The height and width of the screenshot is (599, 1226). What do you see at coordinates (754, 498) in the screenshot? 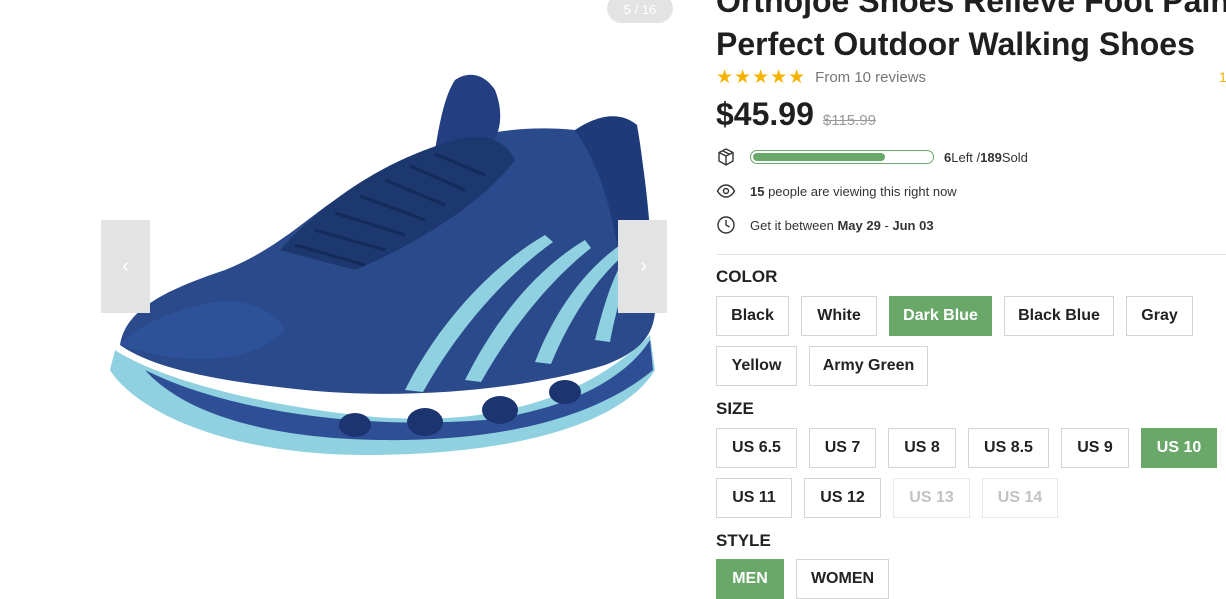
I see `size-option-us-11: US 11` at bounding box center [754, 498].